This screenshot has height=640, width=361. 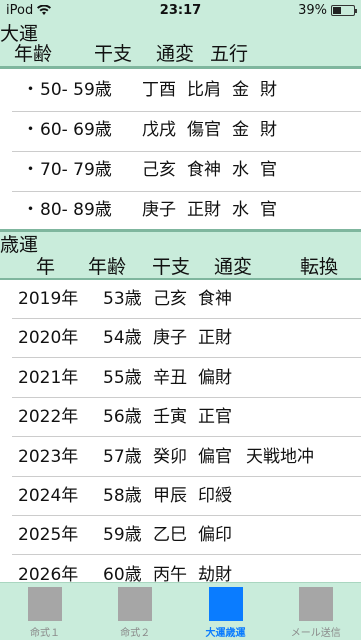 What do you see at coordinates (76, 130) in the screenshot?
I see `taiun-age: 60- 69歳` at bounding box center [76, 130].